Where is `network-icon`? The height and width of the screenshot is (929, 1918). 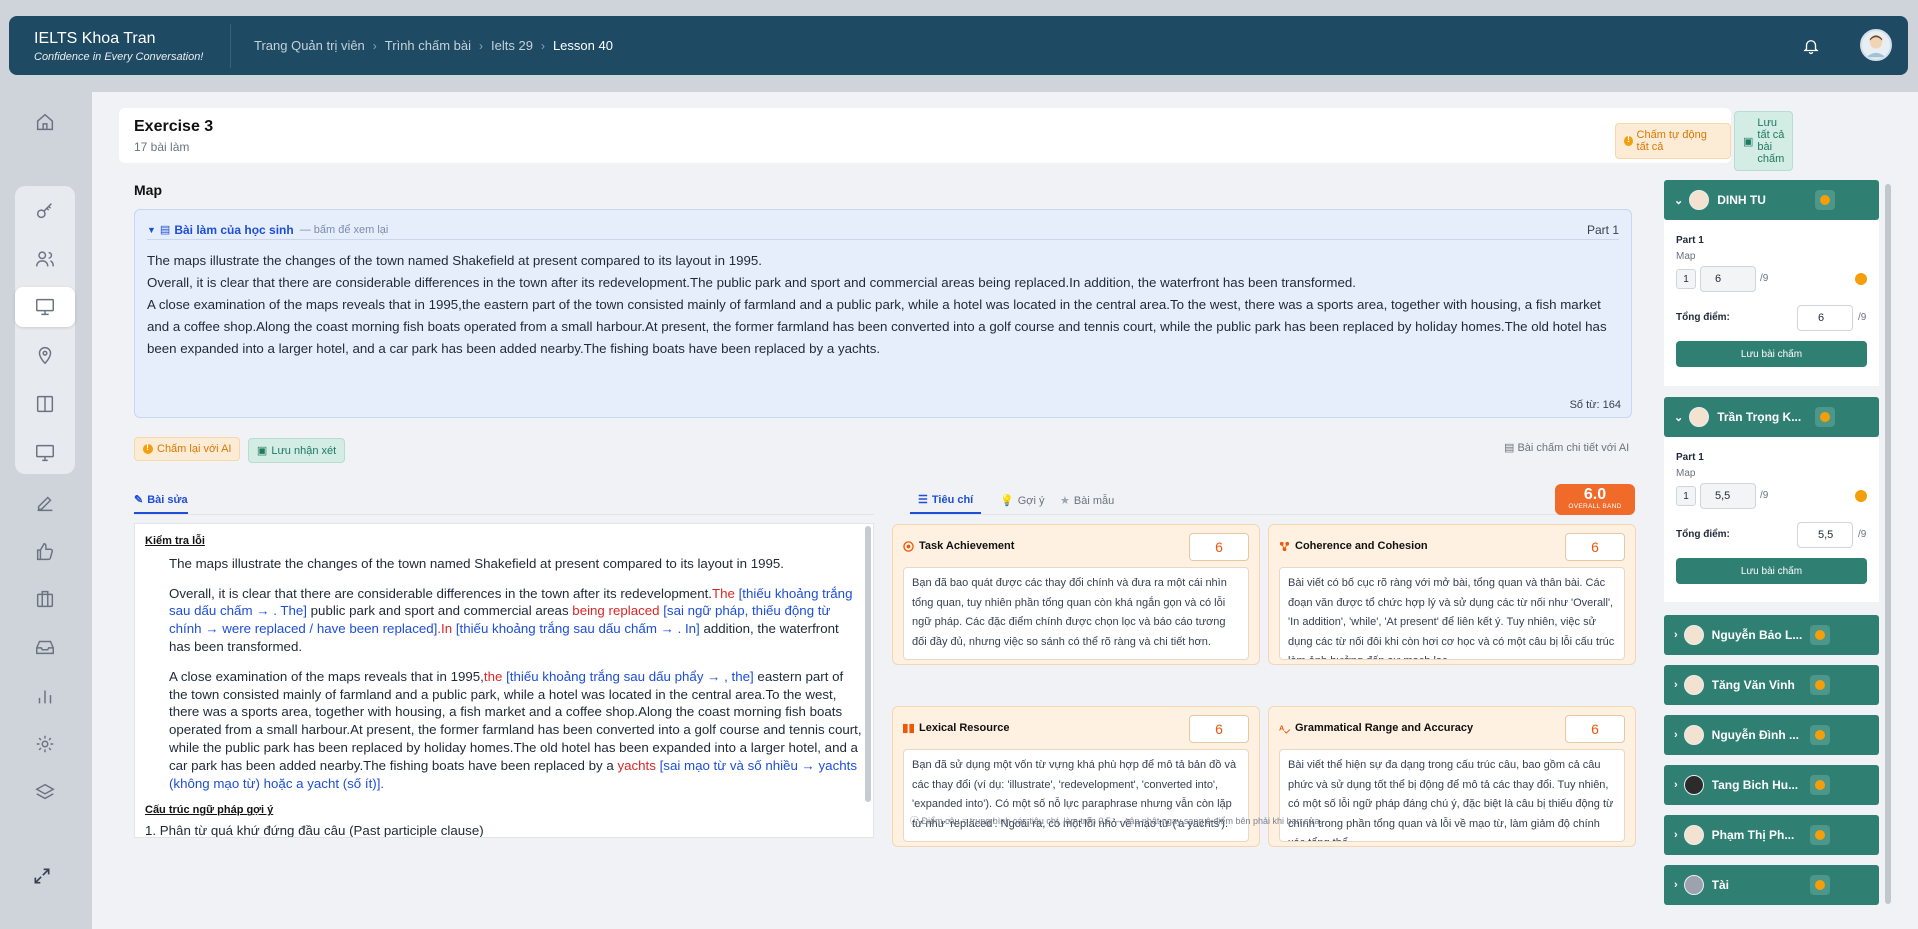
network-icon is located at coordinates (1284, 546).